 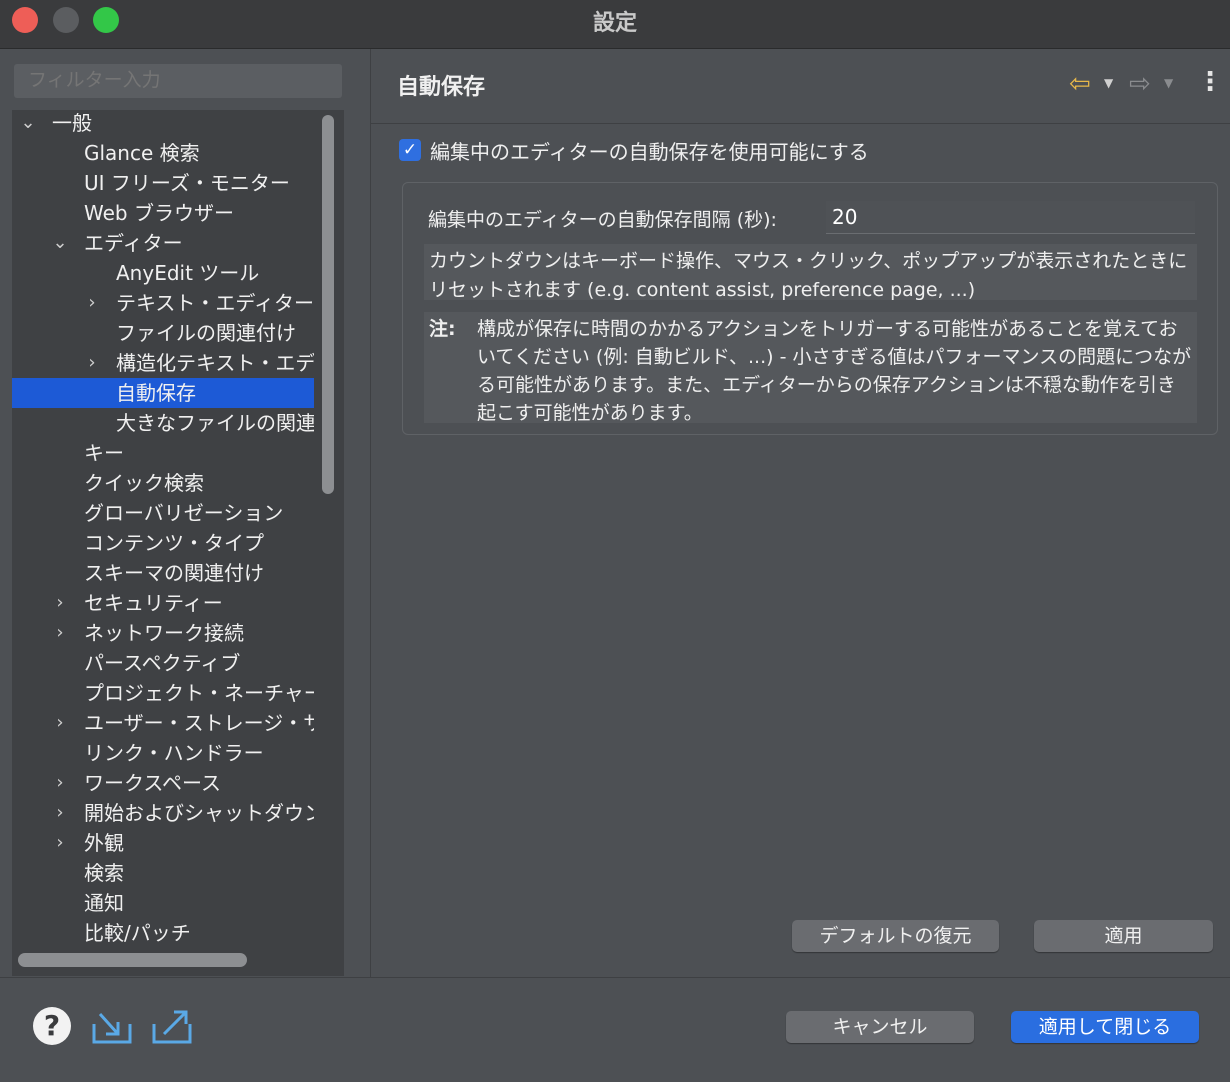 I want to click on tree-item-label: 大きなファイルの関連, so click(x=215, y=423).